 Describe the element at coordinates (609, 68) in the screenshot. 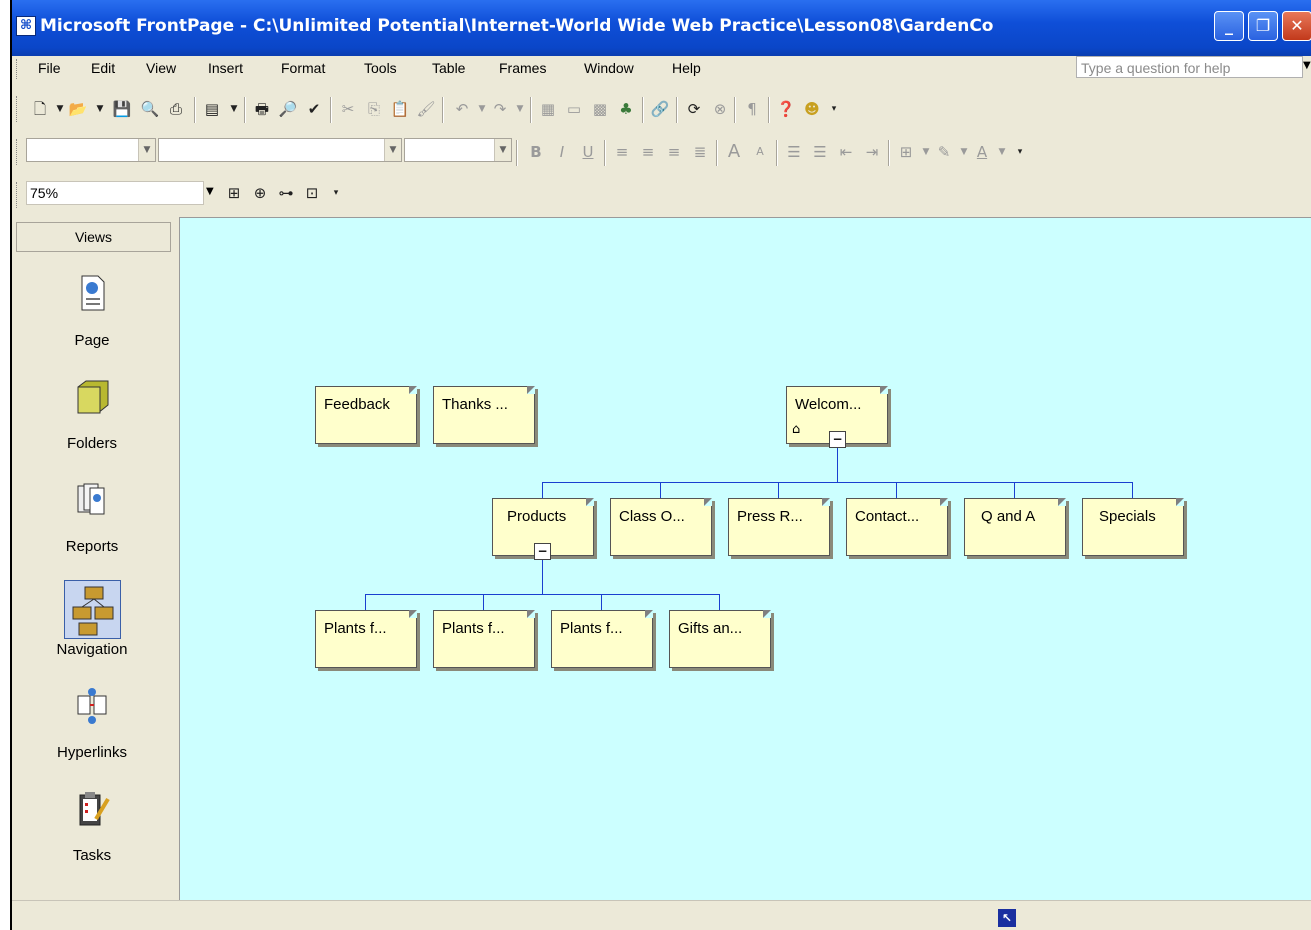

I see `menu-window: Window` at that location.